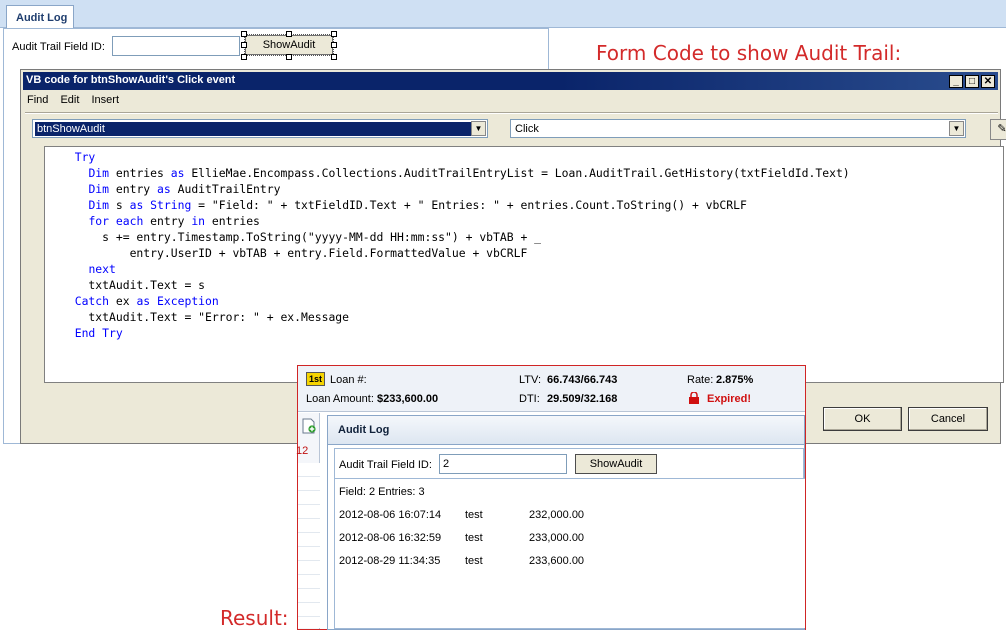  What do you see at coordinates (582, 380) in the screenshot?
I see `ltv-value: 66.743/66.743` at bounding box center [582, 380].